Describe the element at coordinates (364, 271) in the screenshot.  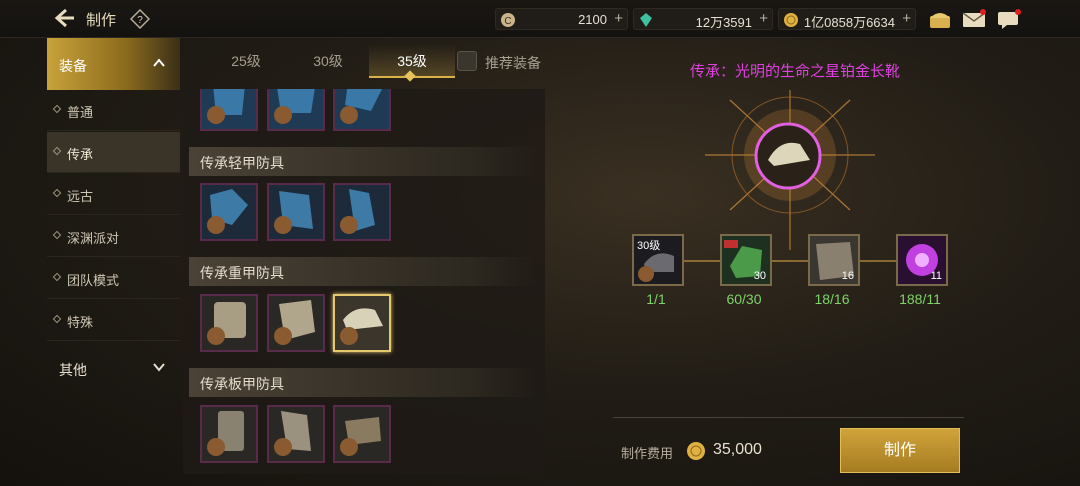
I see `section-header-heavy: 传承重甲防具` at that location.